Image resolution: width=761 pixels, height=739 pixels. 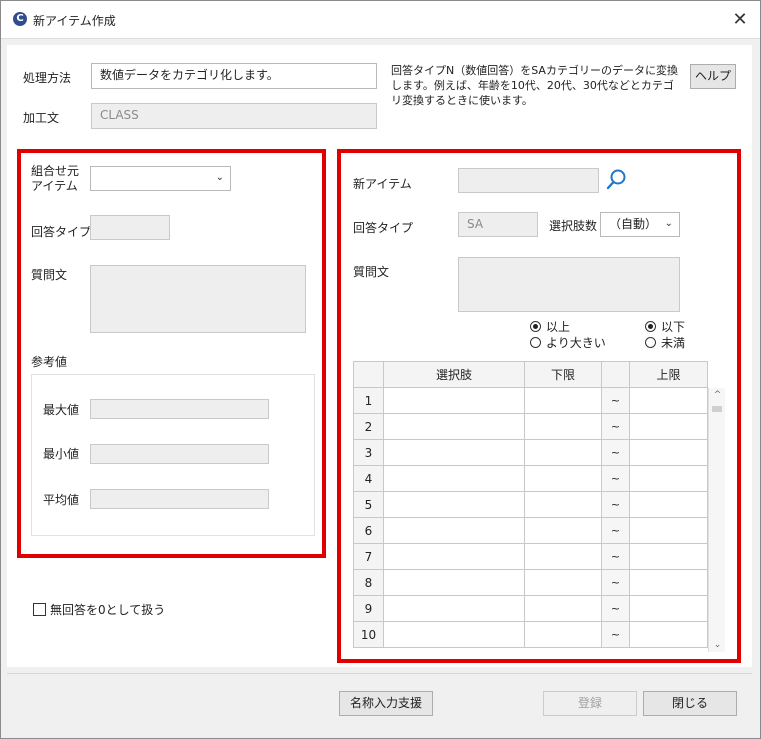 What do you see at coordinates (383, 228) in the screenshot?
I see `right-answer-type-label: 回答タイプ` at bounding box center [383, 228].